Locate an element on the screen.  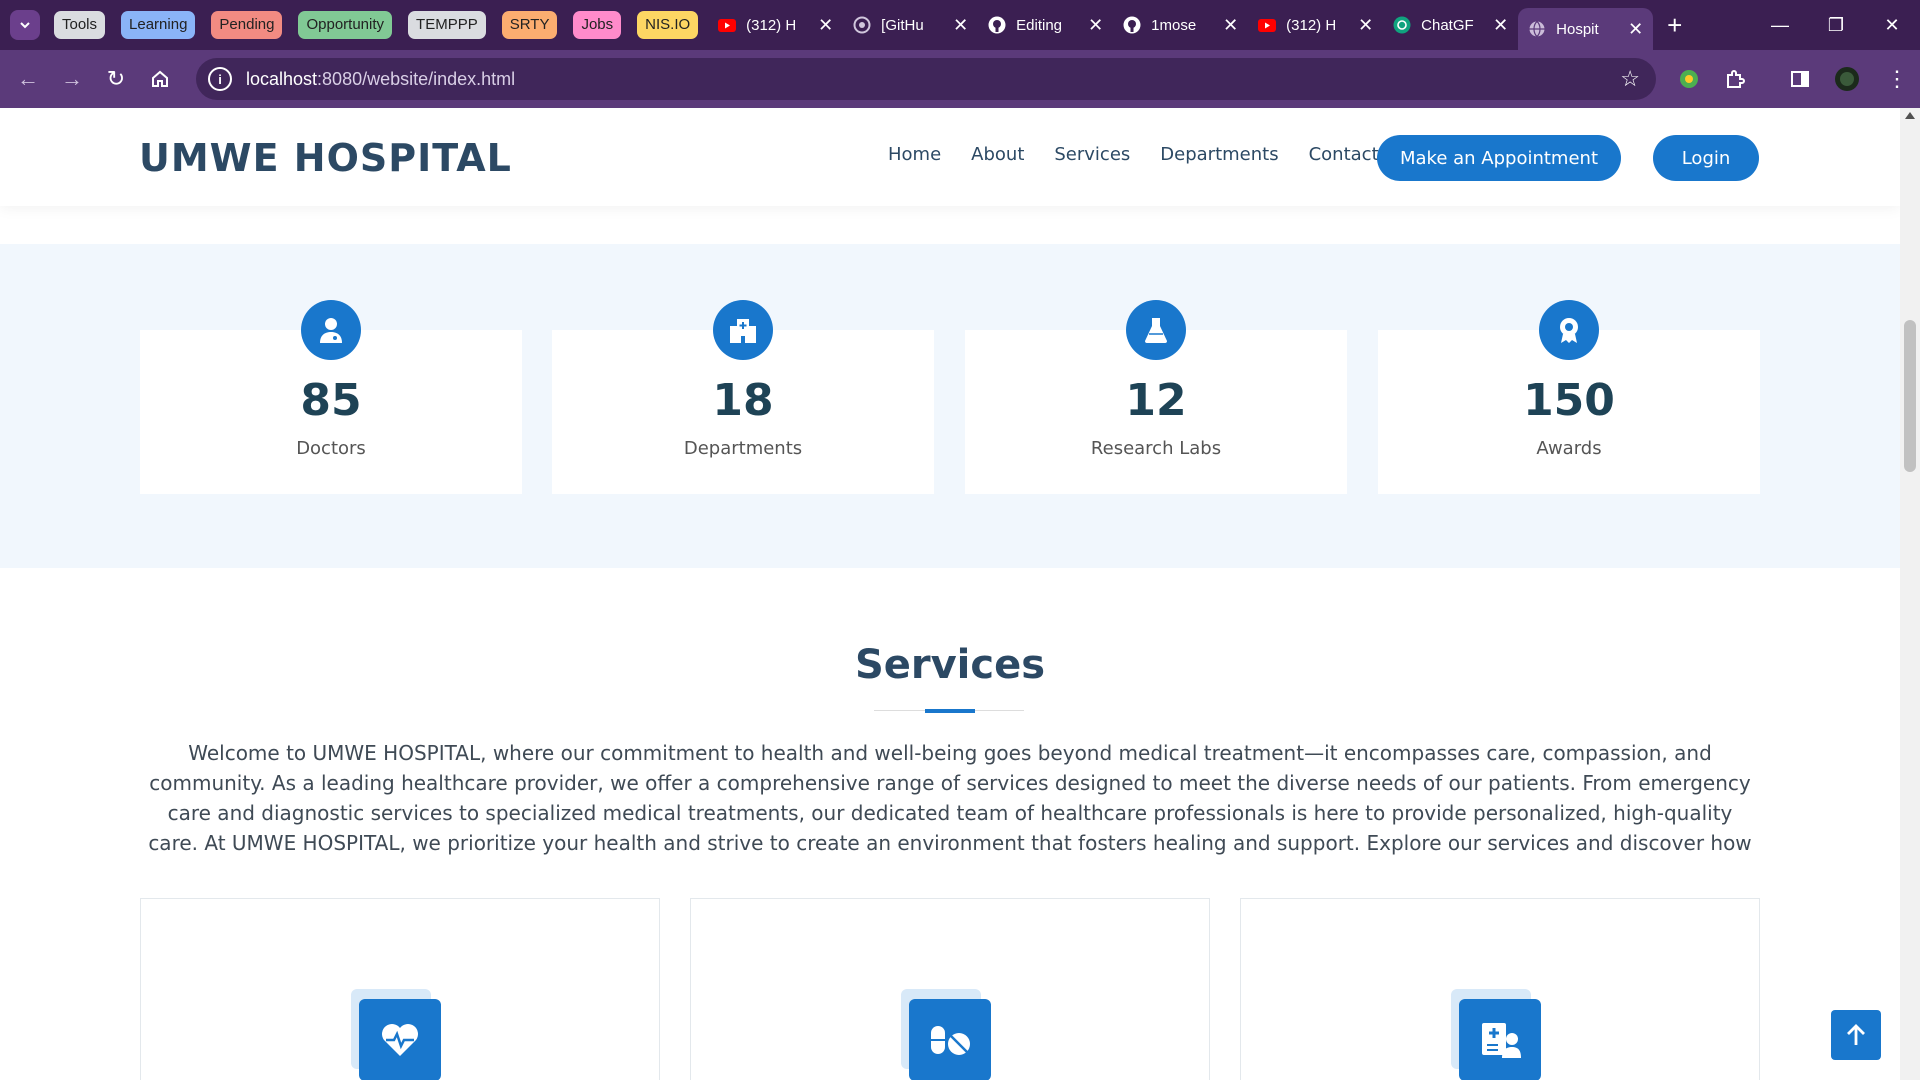
browser-tab: [GitHu ✕ is located at coordinates (910, 25).